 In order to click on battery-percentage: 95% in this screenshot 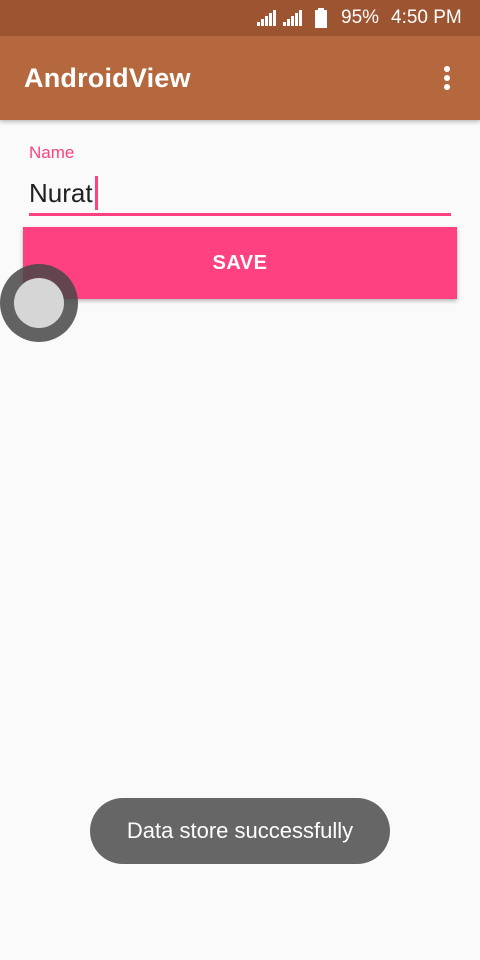, I will do `click(360, 17)`.